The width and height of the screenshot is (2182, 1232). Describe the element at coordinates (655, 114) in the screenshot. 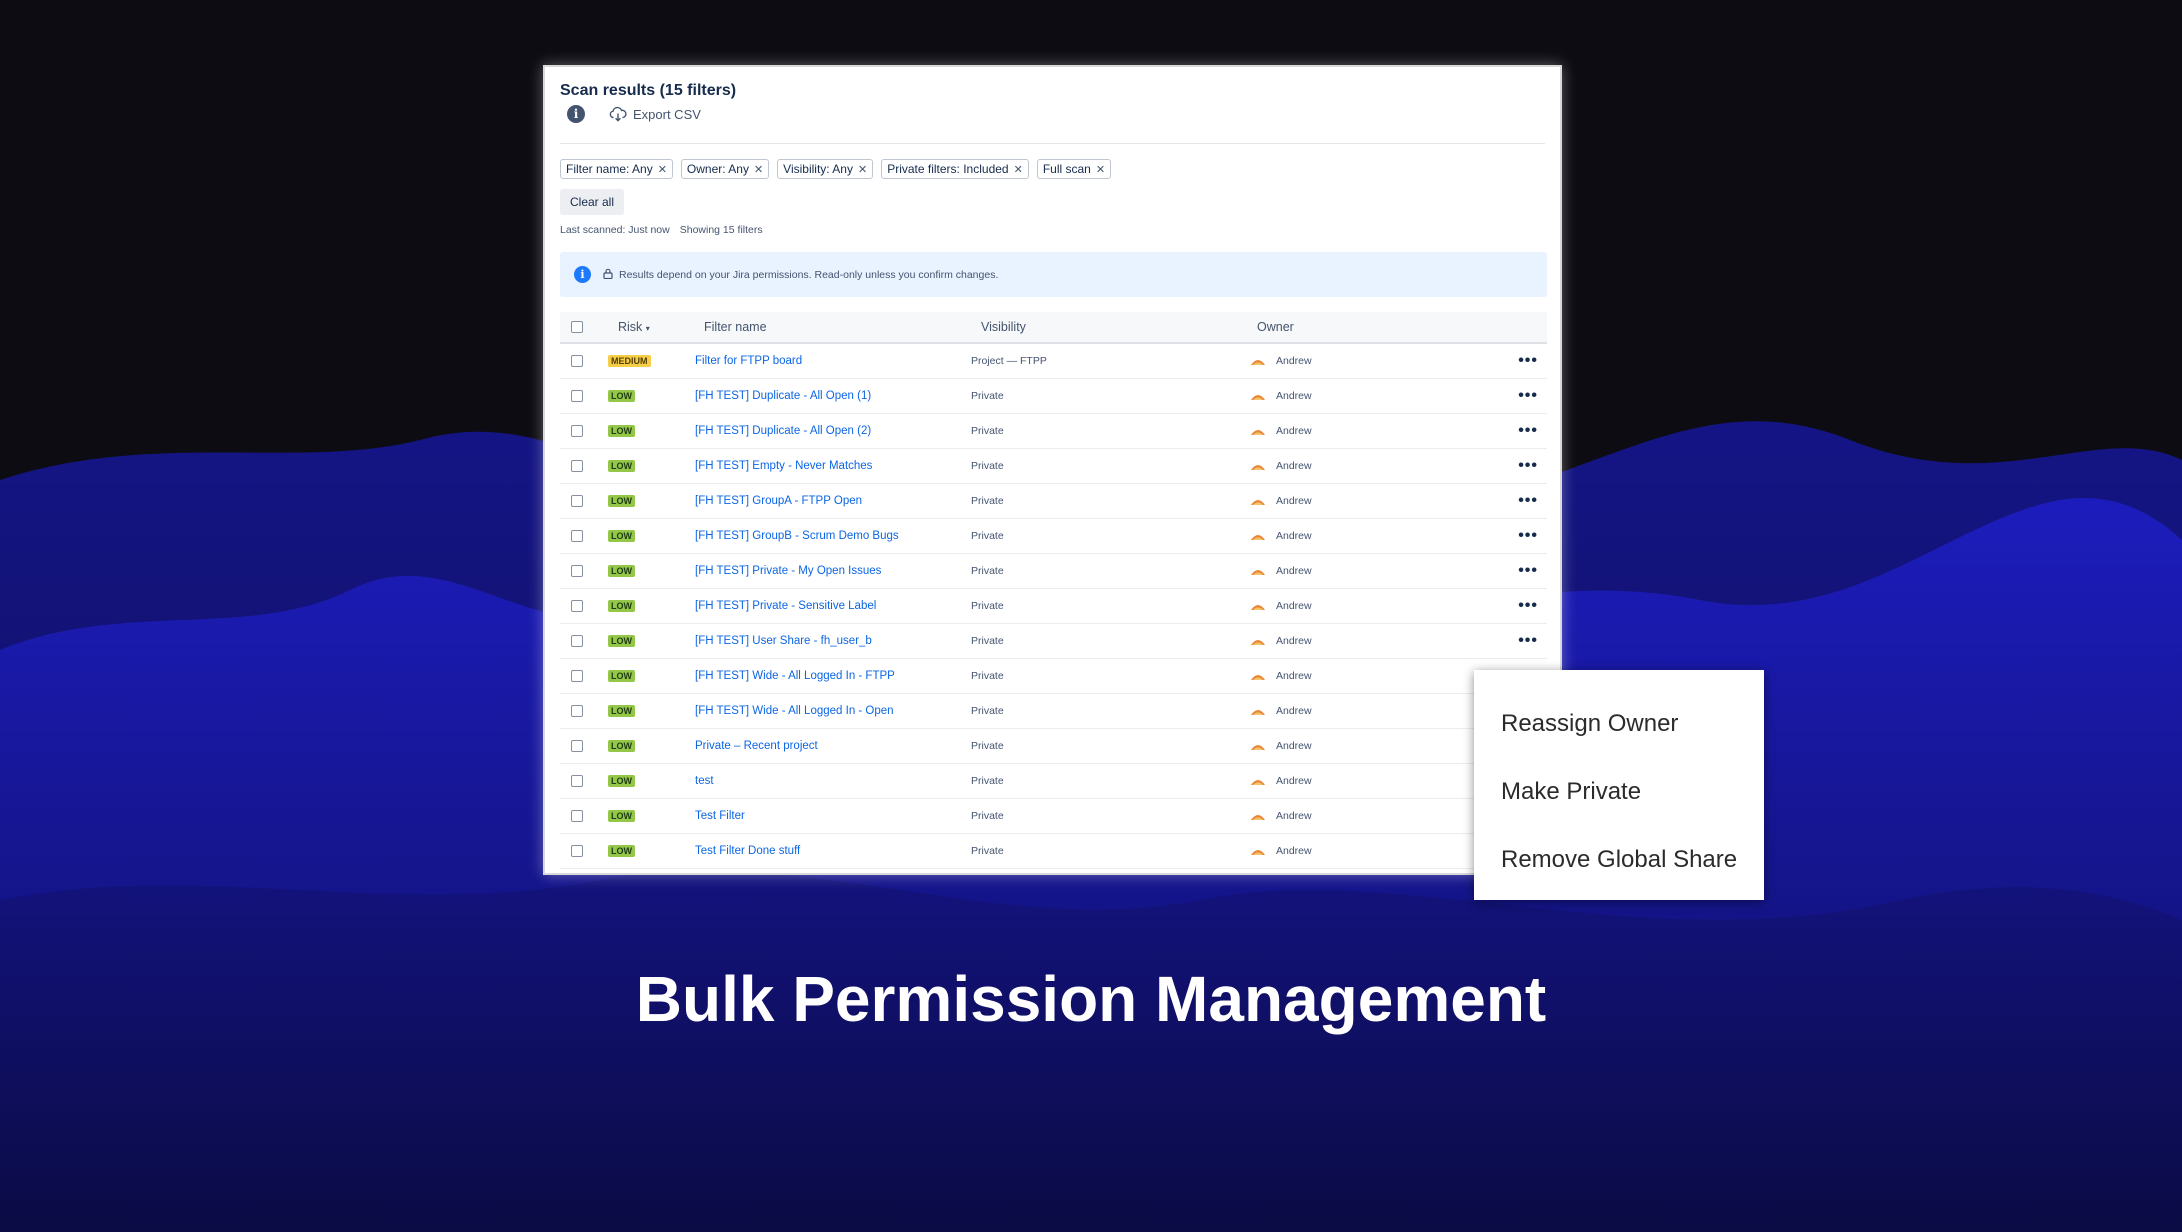

I see `export-csv-button: Export CSV` at that location.